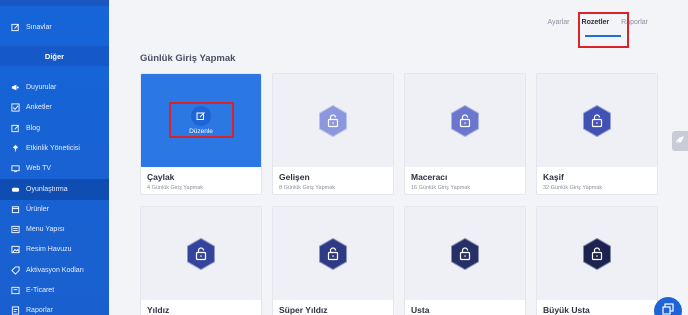 This screenshot has height=315, width=688. Describe the element at coordinates (175, 188) in the screenshot. I see `badge-description: 4 Günlük Giriş Yapmak` at that location.